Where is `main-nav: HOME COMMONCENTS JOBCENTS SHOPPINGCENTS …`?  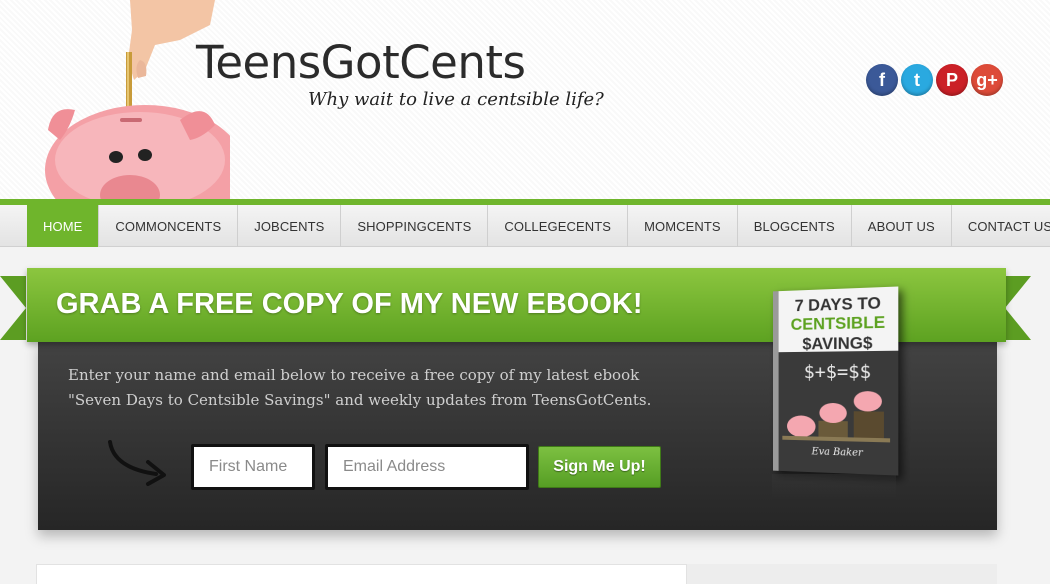
main-nav: HOME COMMONCENTS JOBCENTS SHOPPINGCENTS … is located at coordinates (525, 226).